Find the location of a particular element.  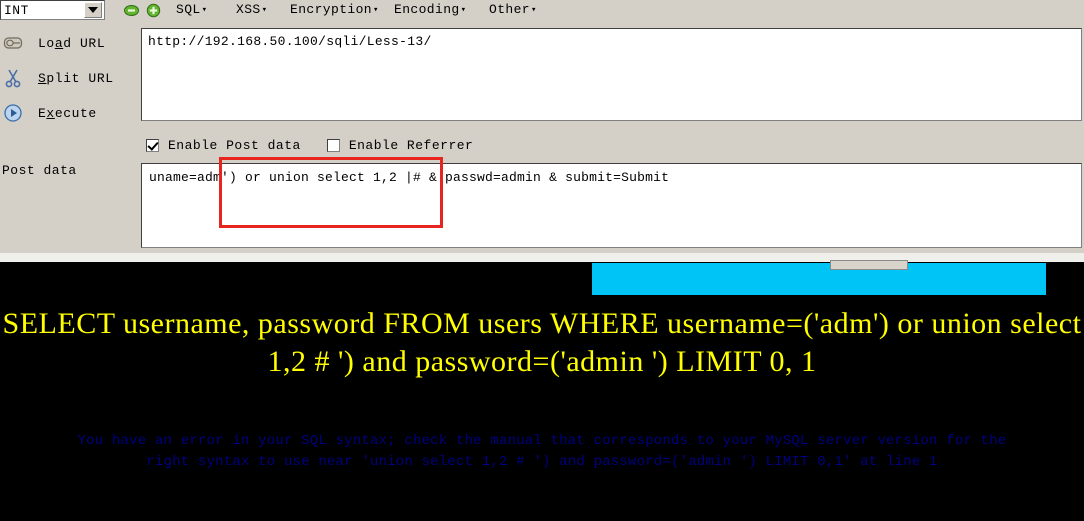

scissors-icon is located at coordinates (13, 78).